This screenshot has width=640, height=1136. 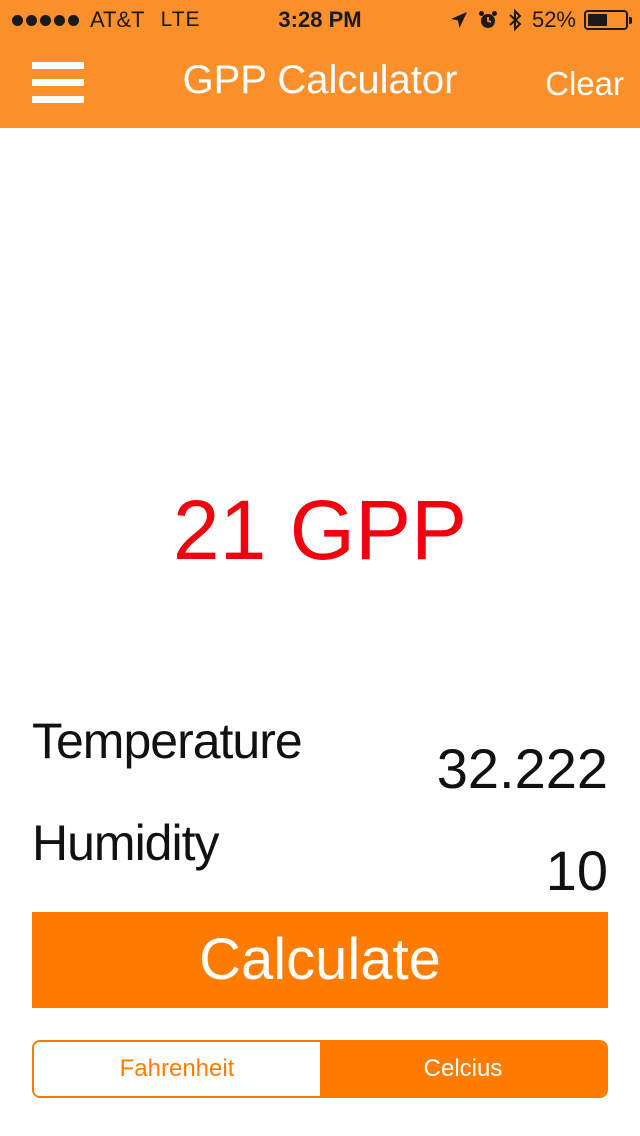 What do you see at coordinates (553, 19) in the screenshot?
I see `battery-percent: 52%` at bounding box center [553, 19].